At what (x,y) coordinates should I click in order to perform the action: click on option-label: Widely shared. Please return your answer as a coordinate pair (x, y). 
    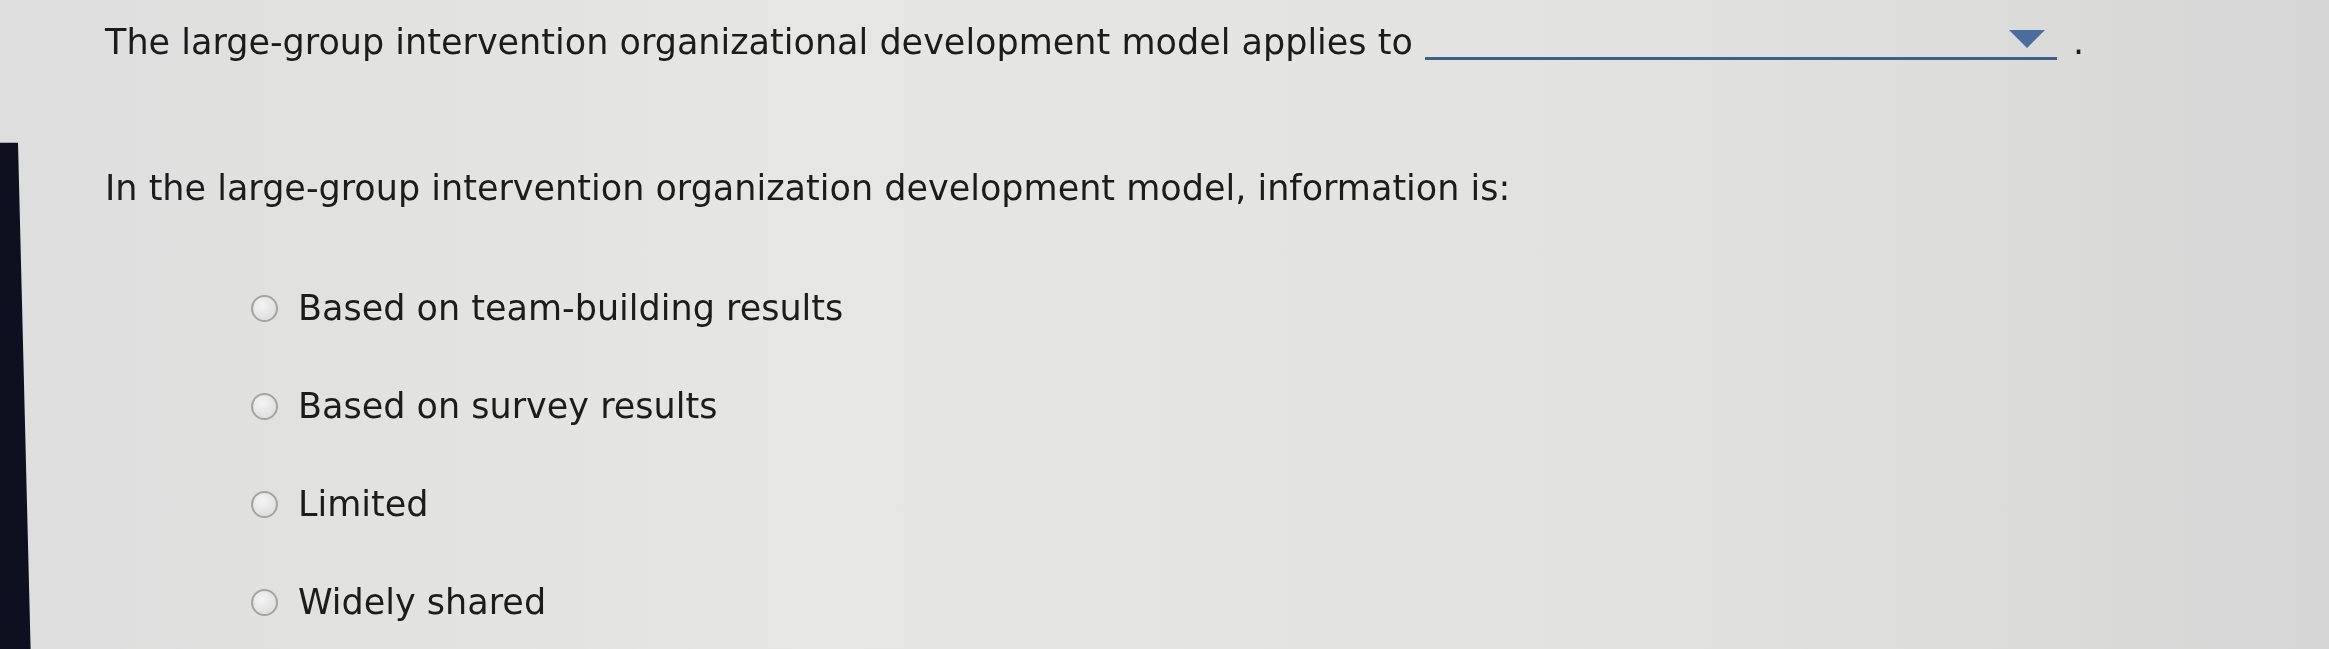
    Looking at the image, I should click on (422, 602).